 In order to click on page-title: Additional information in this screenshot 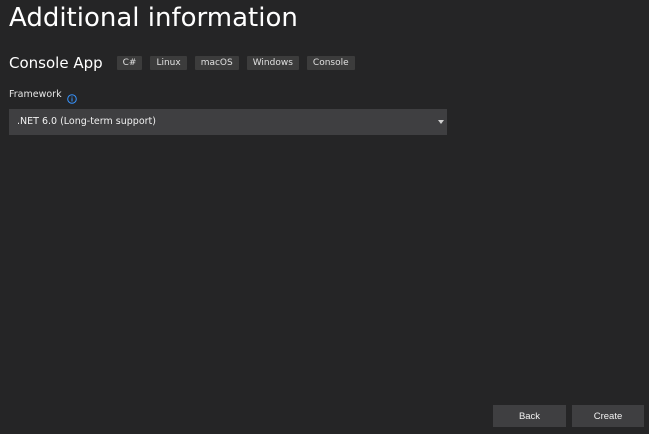, I will do `click(153, 18)`.